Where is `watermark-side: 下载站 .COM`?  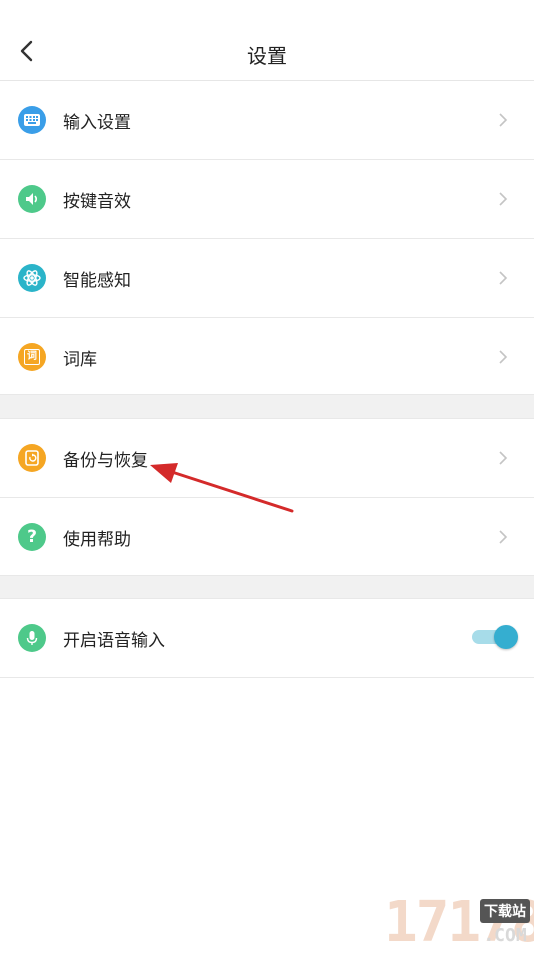
watermark-side: 下载站 .COM is located at coordinates (505, 922).